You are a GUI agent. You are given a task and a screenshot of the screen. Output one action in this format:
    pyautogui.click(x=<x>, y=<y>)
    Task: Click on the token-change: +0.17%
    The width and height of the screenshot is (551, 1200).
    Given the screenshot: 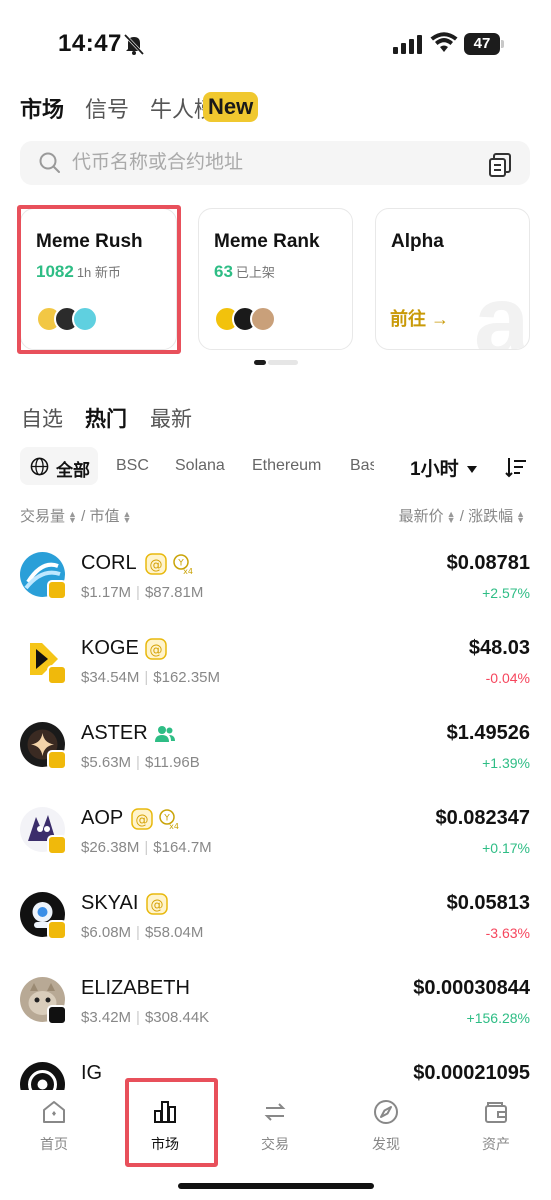 What is the action you would take?
    pyautogui.click(x=506, y=848)
    